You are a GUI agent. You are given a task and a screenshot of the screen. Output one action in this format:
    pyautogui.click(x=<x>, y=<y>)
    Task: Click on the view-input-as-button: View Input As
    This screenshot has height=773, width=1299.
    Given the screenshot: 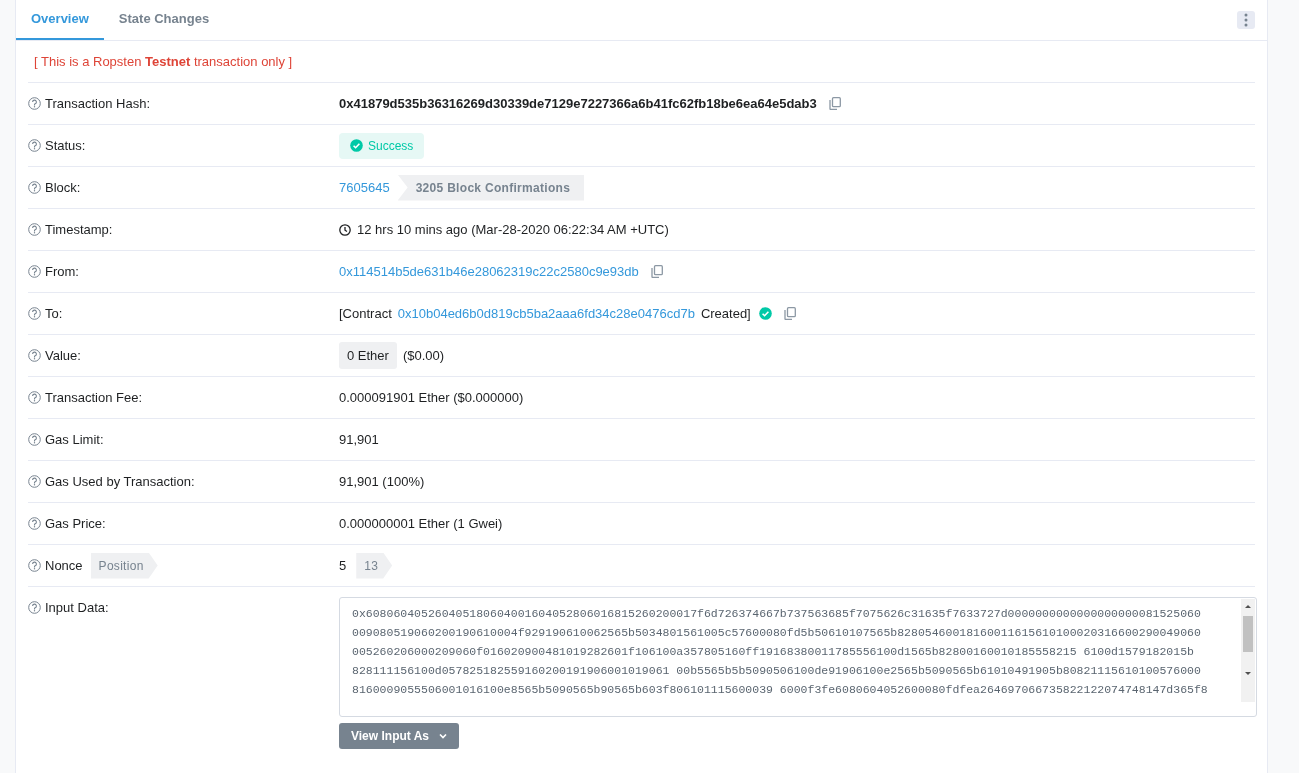 What is the action you would take?
    pyautogui.click(x=399, y=736)
    